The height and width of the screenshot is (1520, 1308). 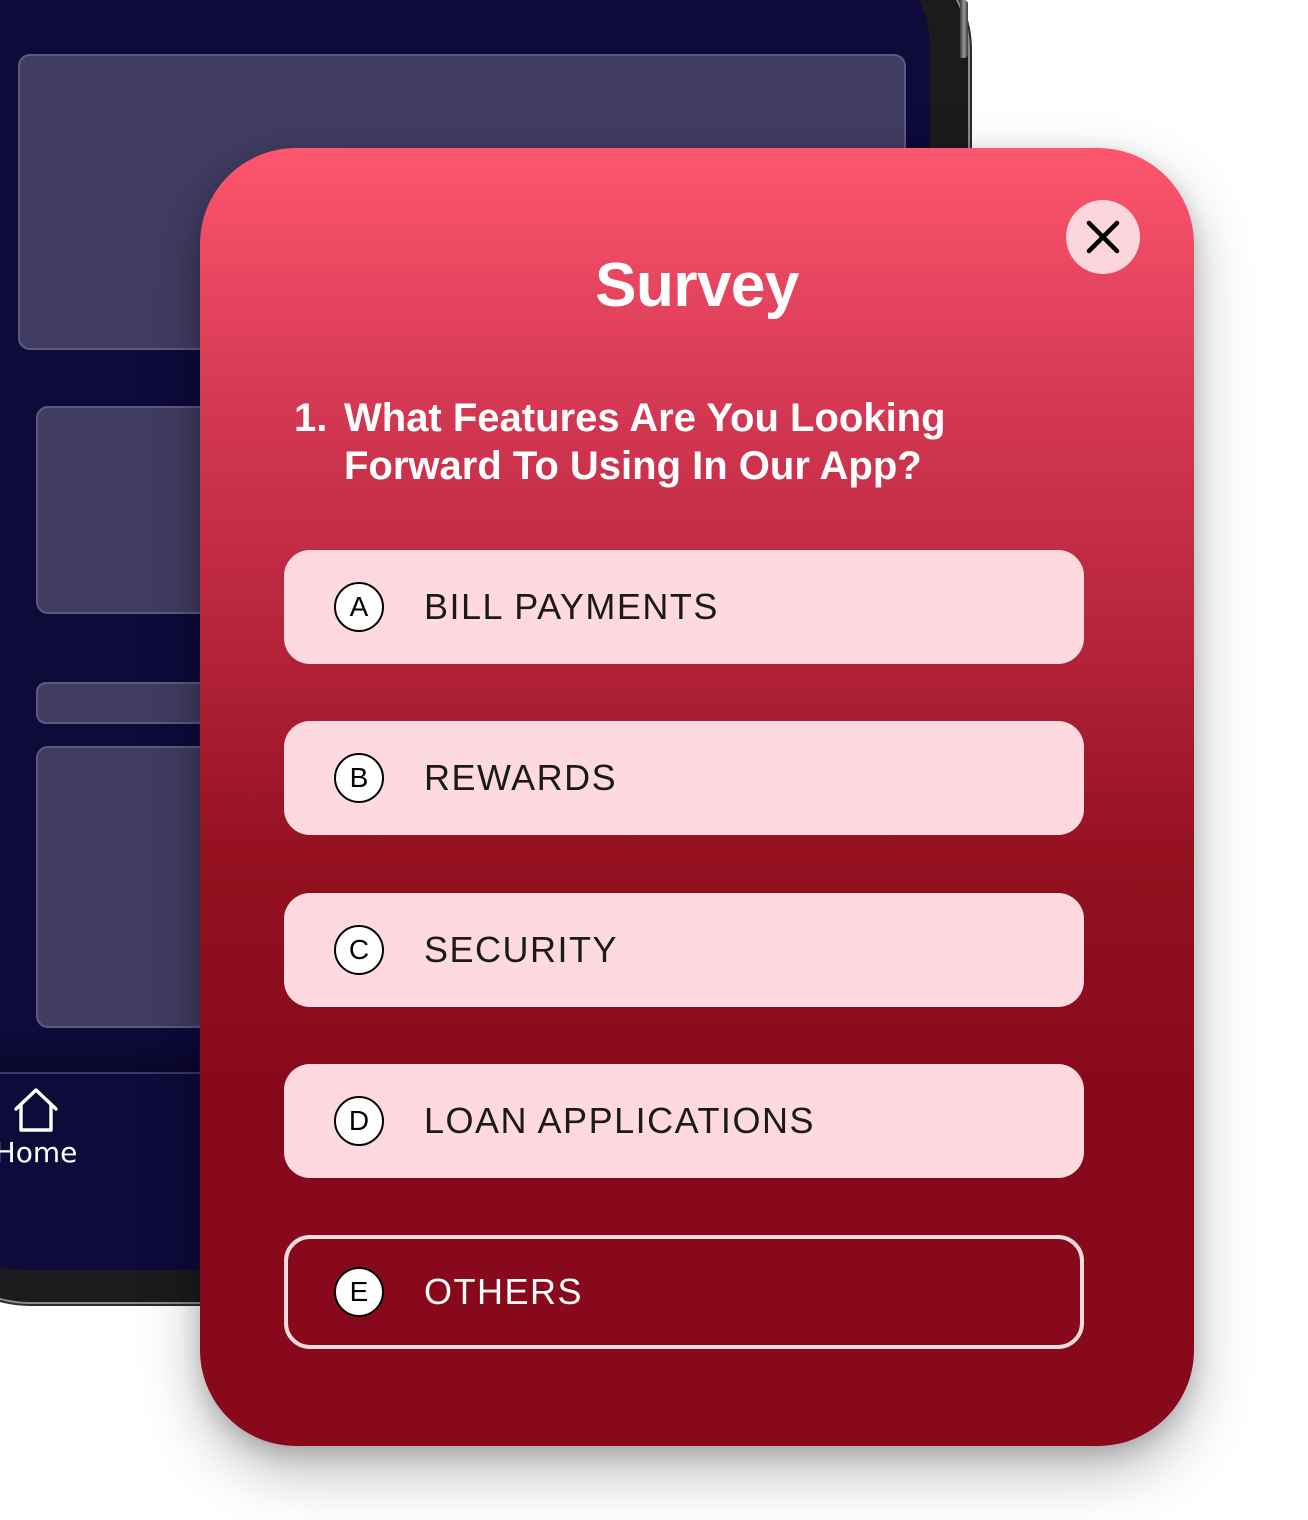 I want to click on option-rewards: B REWARDS, so click(x=684, y=778).